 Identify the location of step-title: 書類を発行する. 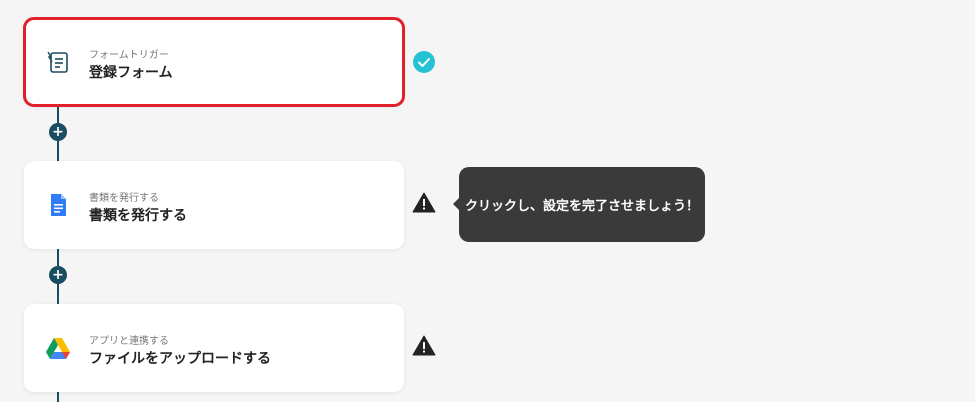
(138, 216).